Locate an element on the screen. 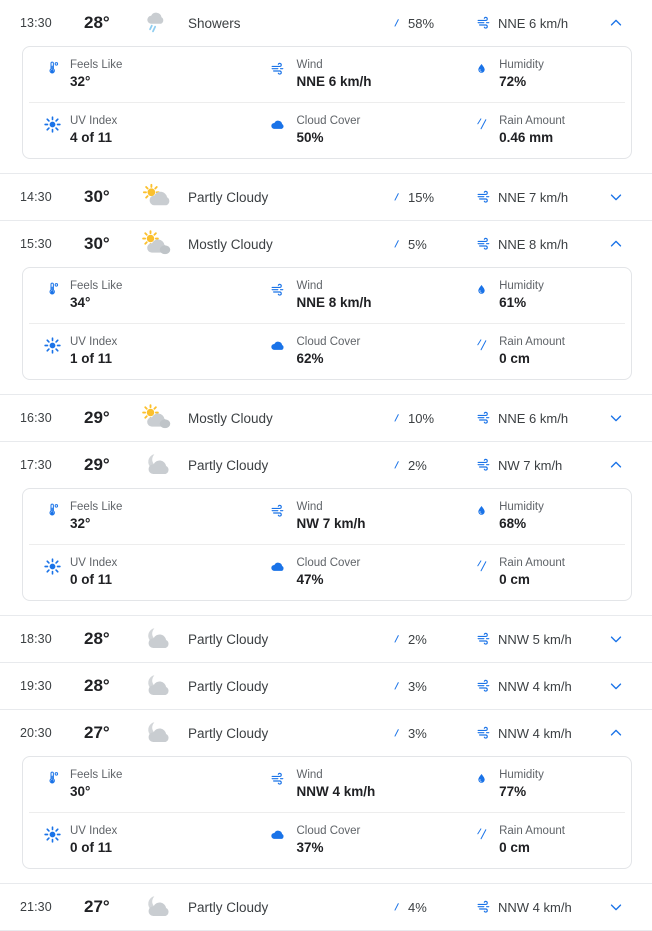  detail-text: Rain Amount 0 cm is located at coordinates (532, 840).